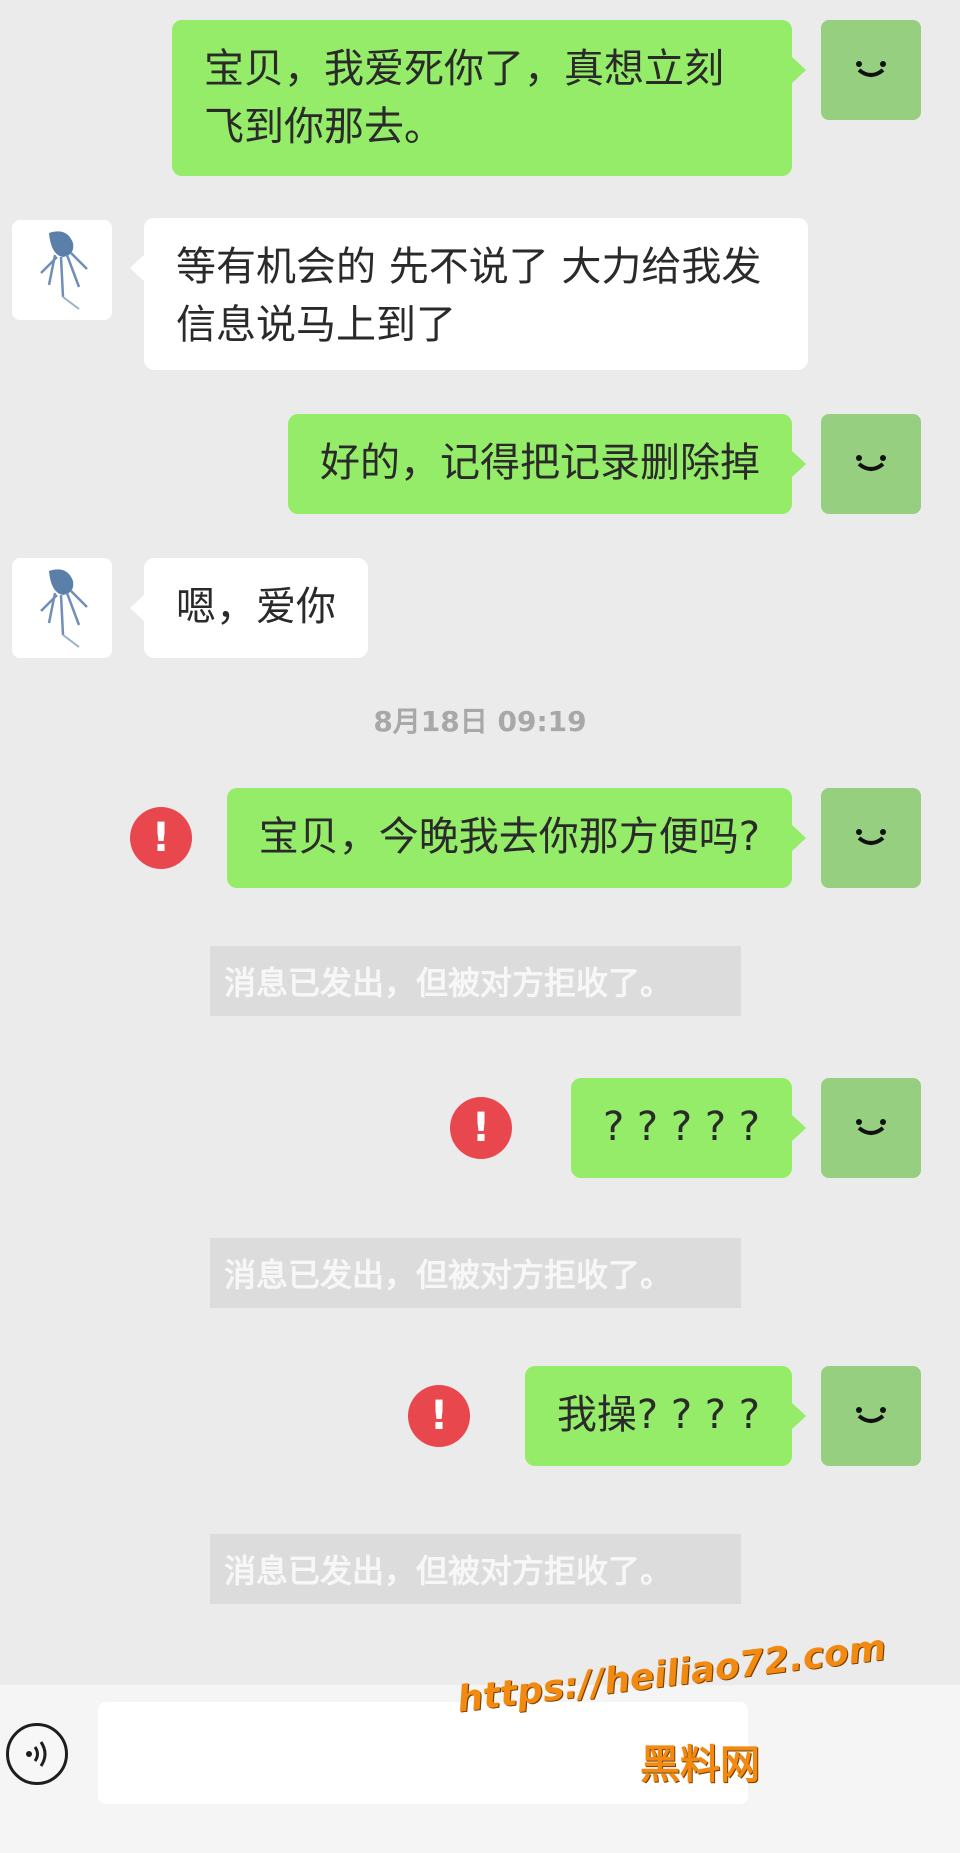 The width and height of the screenshot is (960, 1853). Describe the element at coordinates (665, 1416) in the screenshot. I see `message-bubble: 我操? ? ? ?` at that location.